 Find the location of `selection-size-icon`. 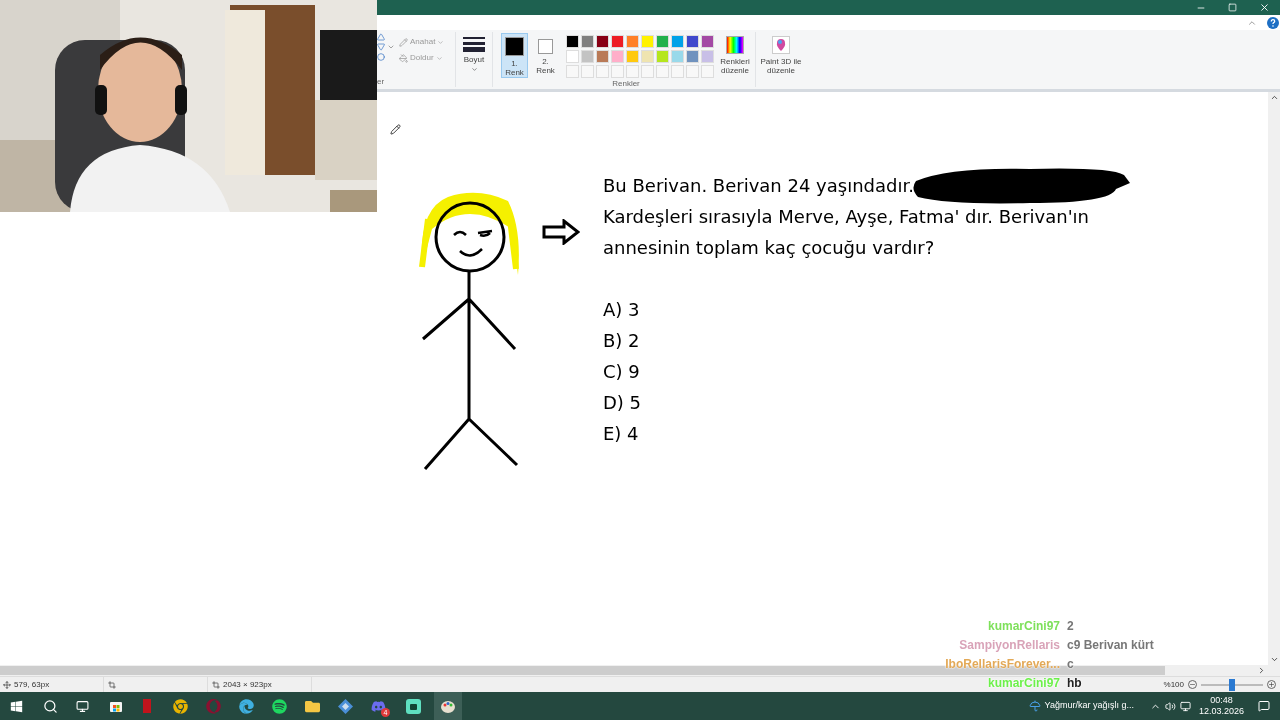

selection-size-icon is located at coordinates (112, 684).